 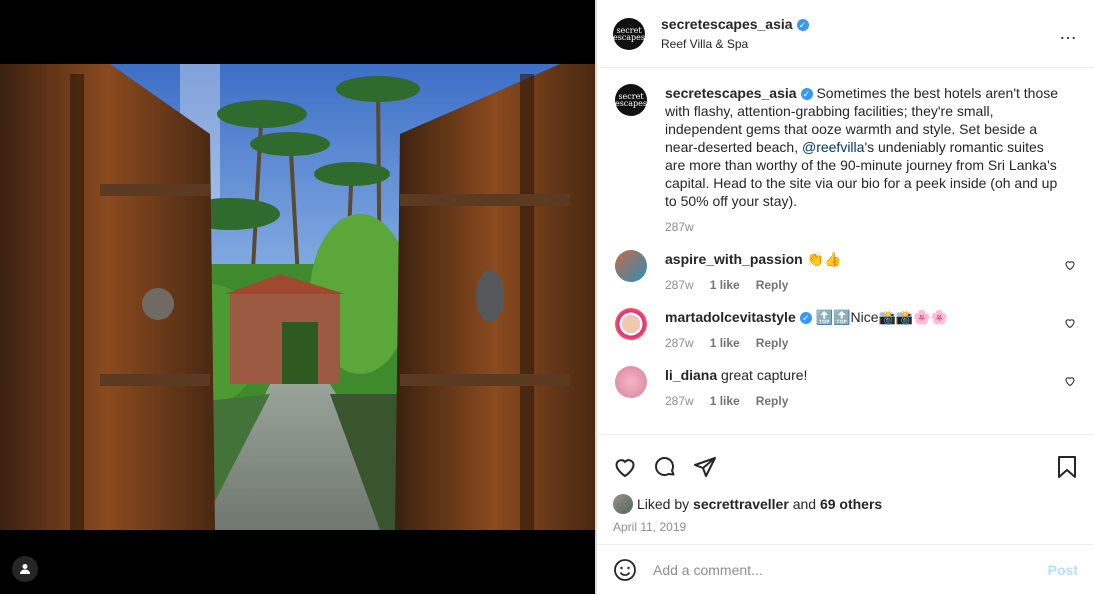 What do you see at coordinates (691, 375) in the screenshot?
I see `comment-username: li_diana` at bounding box center [691, 375].